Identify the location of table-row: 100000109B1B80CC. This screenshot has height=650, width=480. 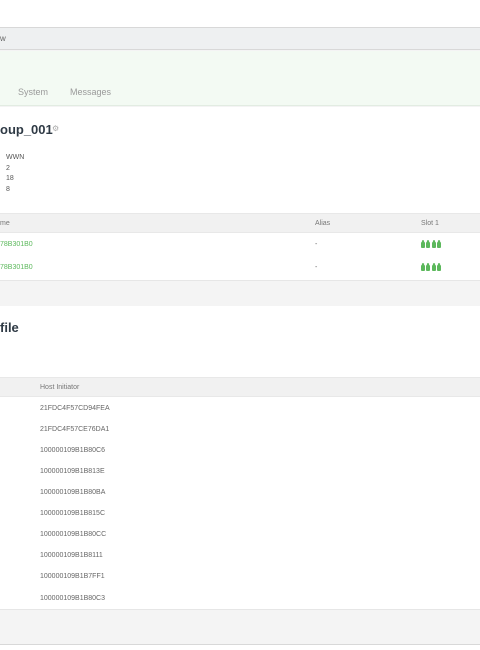
(240, 535).